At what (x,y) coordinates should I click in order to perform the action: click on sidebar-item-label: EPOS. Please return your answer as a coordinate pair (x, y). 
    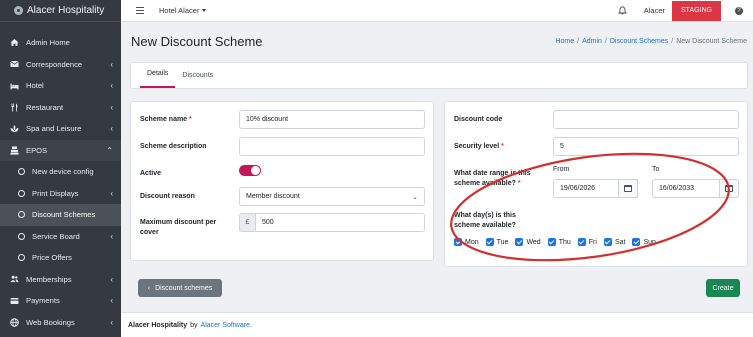
    Looking at the image, I should click on (37, 150).